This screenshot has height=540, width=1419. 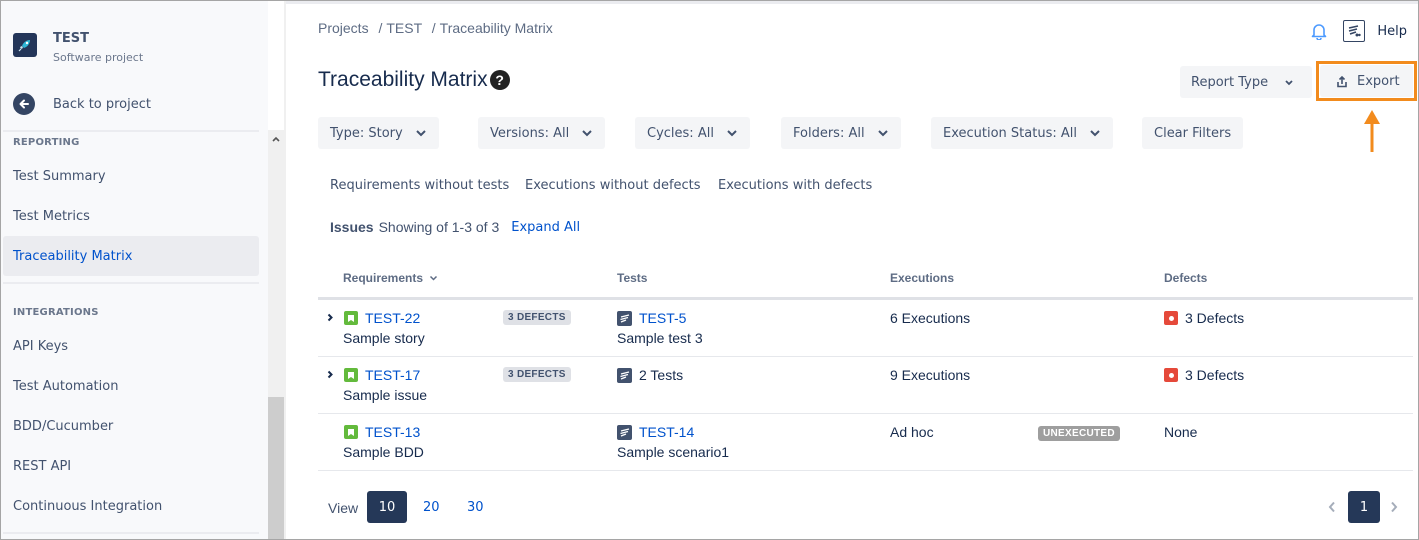 I want to click on requirement-link: TEST-13, so click(x=392, y=432).